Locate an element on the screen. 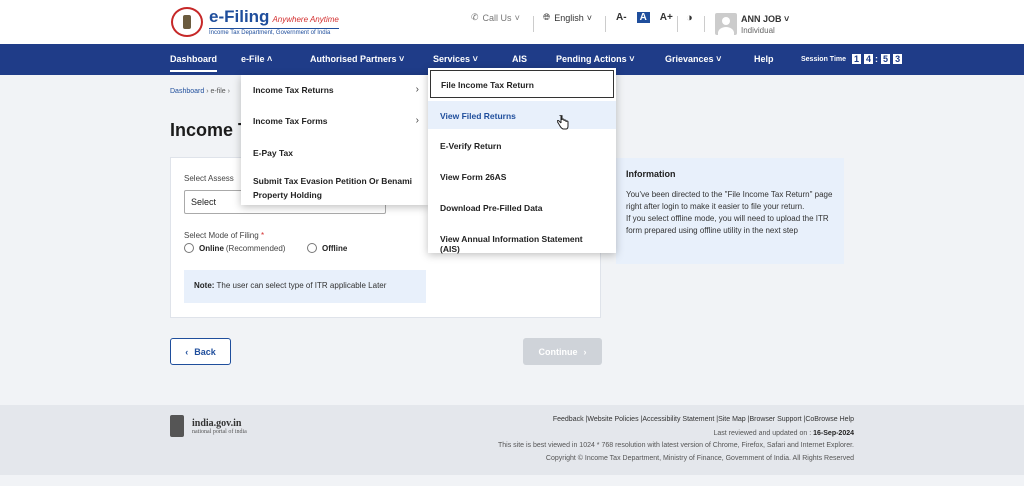  nav-services-label: Services is located at coordinates (452, 59).